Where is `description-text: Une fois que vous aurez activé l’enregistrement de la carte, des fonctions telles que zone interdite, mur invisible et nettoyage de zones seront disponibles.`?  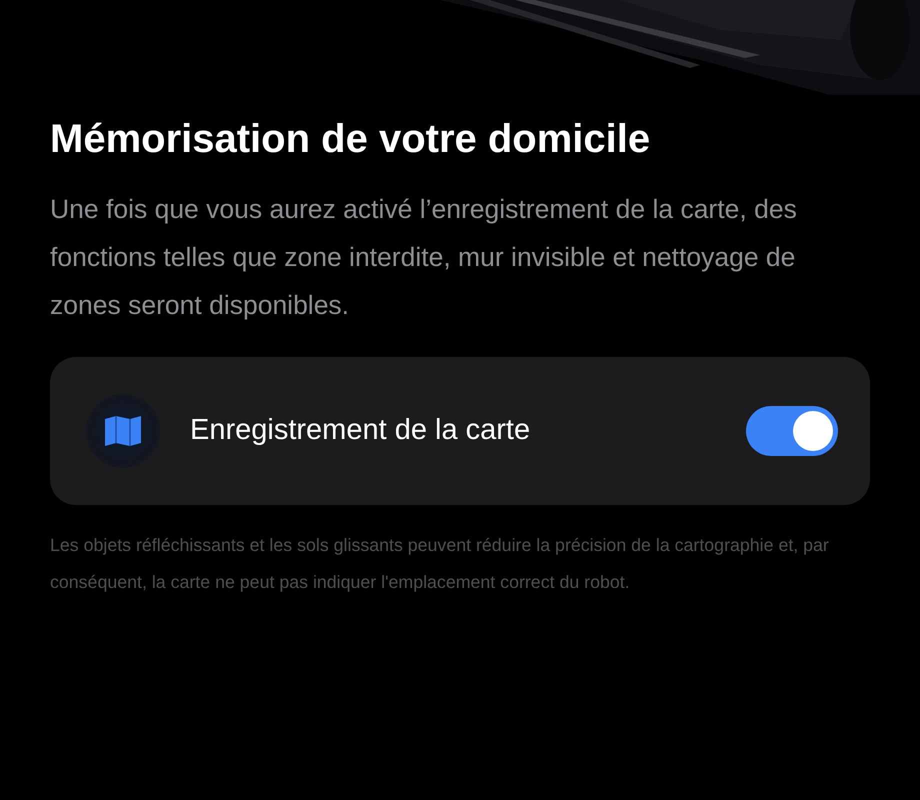
description-text: Une fois que vous aurez activé l’enregistrement de la carte, des fonctions telles que zone interdite, mur invisible et nettoyage de zones seront disponibles. is located at coordinates (424, 257).